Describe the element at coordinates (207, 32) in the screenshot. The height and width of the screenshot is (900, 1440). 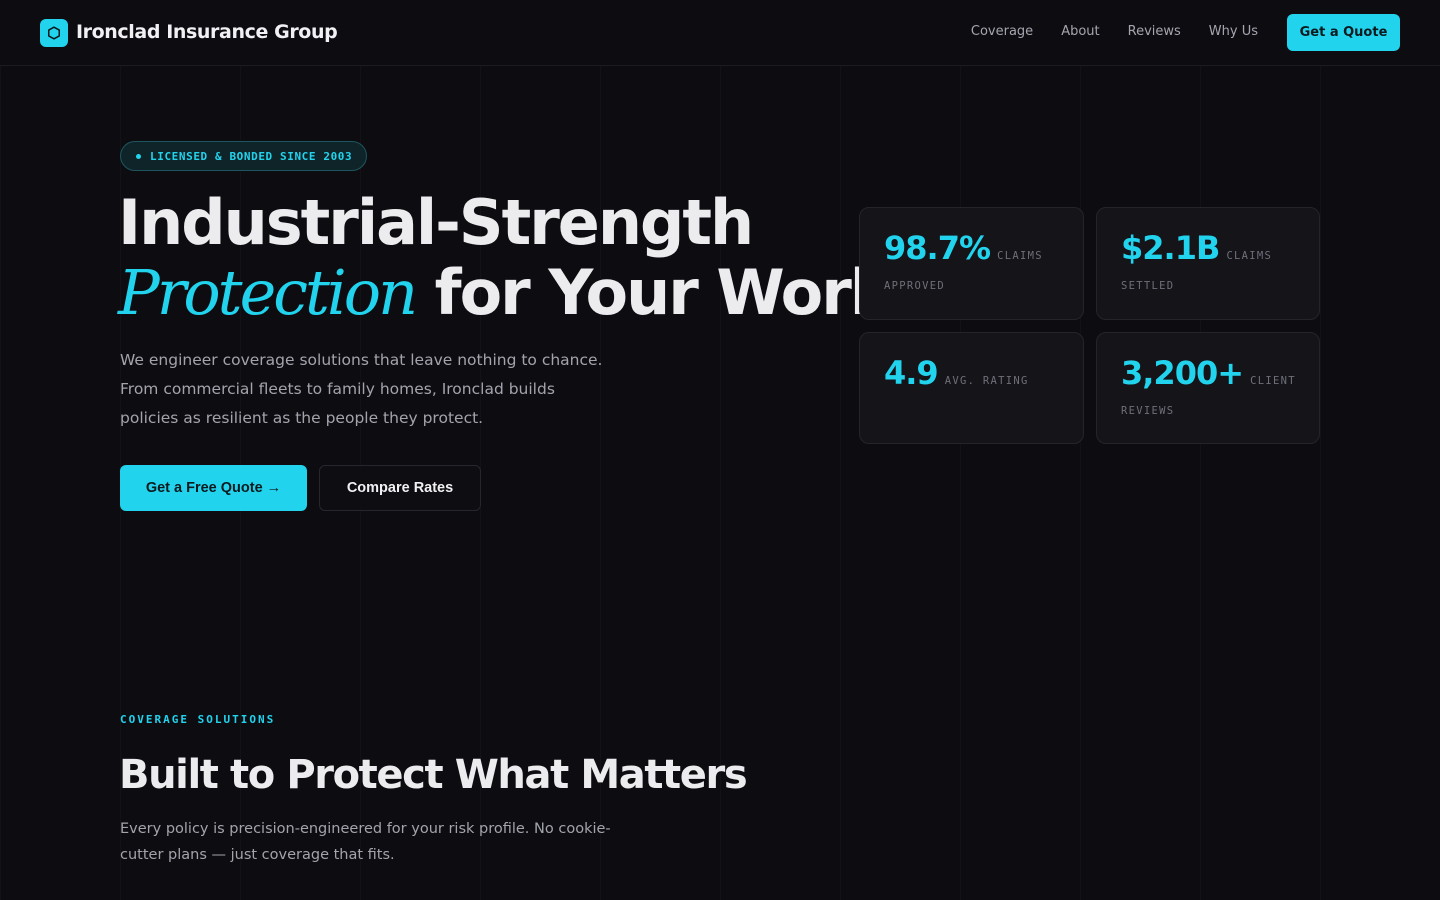
I see `brand-name: Ironclad Insurance Group` at that location.